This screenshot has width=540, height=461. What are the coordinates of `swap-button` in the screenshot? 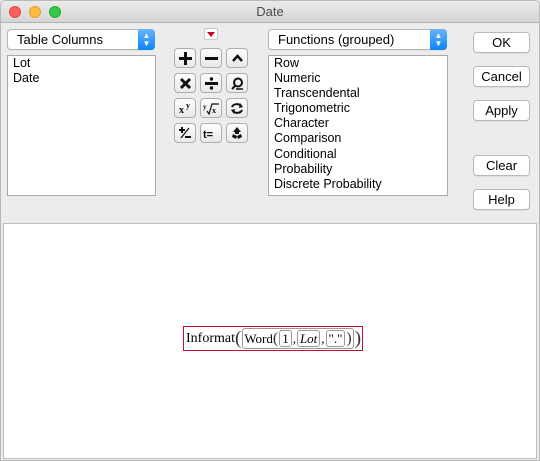 It's located at (237, 108).